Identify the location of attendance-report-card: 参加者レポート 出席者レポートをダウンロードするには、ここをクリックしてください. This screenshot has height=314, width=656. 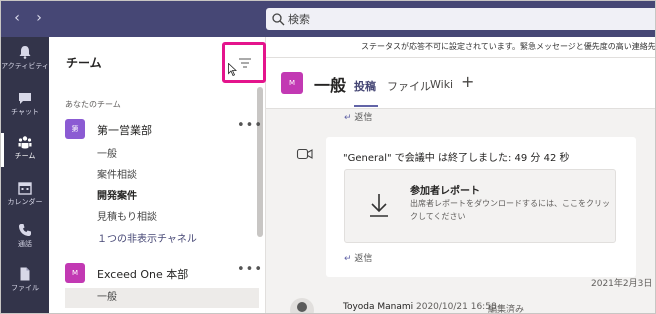
(480, 206).